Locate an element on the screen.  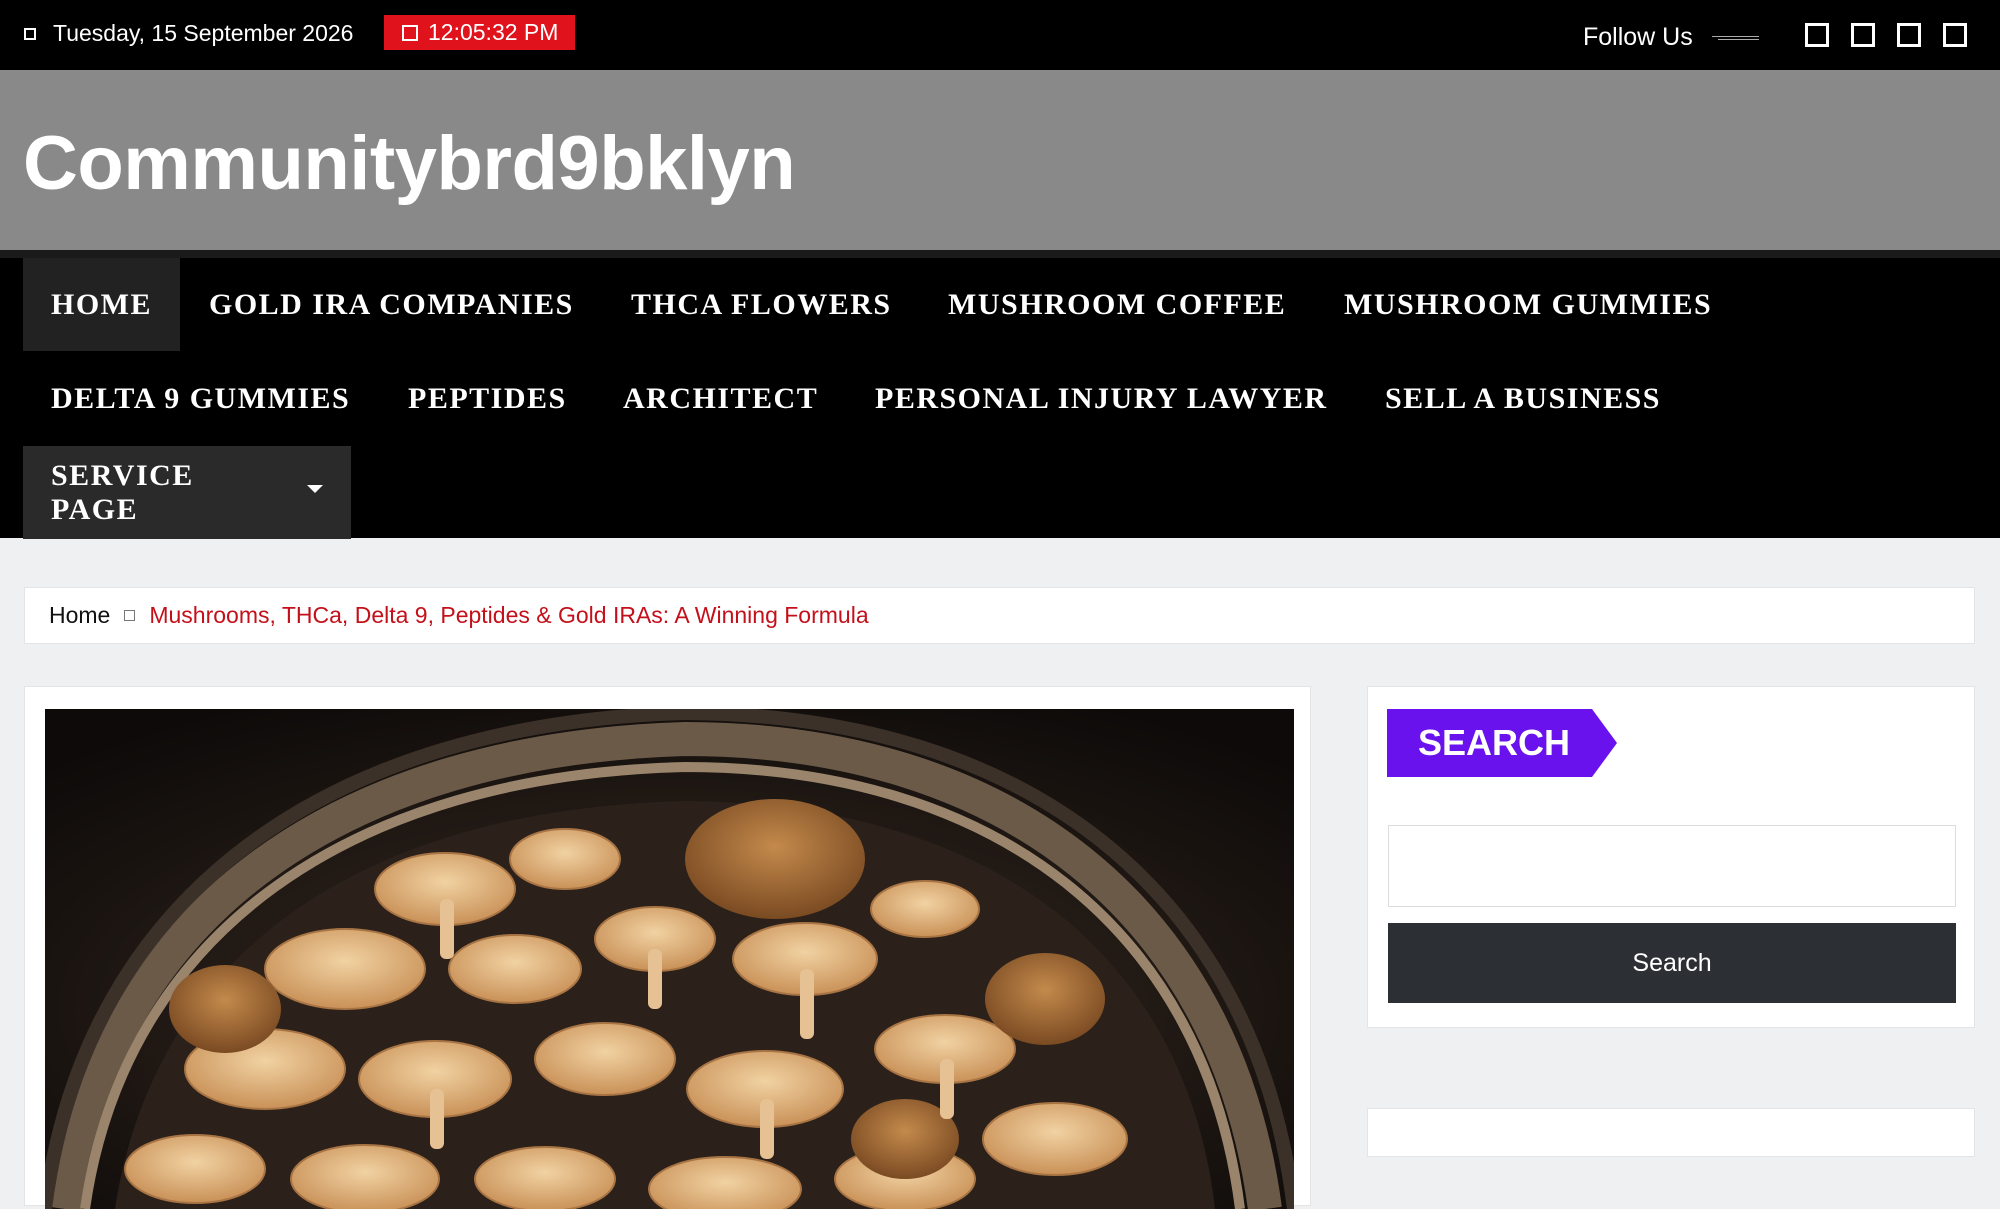
nav-item-service-page-label: SERVICE PAGE is located at coordinates (122, 492).